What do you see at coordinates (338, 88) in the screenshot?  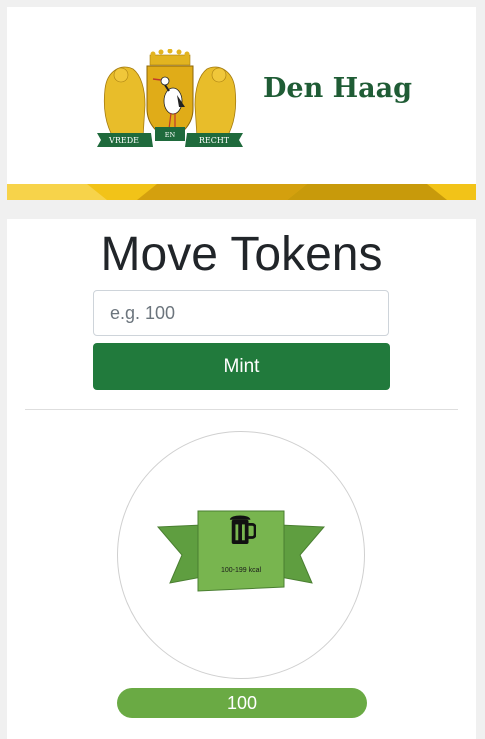 I see `brand-name: Den Haag` at bounding box center [338, 88].